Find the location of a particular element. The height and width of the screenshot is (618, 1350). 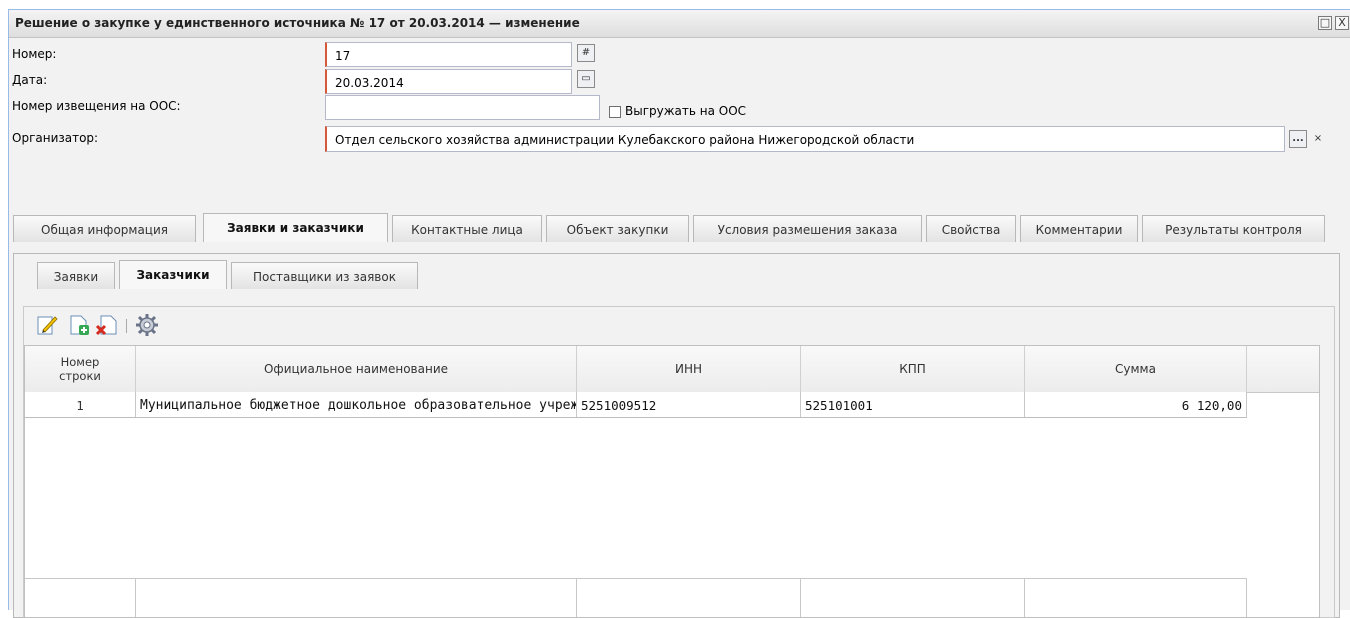

row-number-cell: 1 is located at coordinates (80, 404).